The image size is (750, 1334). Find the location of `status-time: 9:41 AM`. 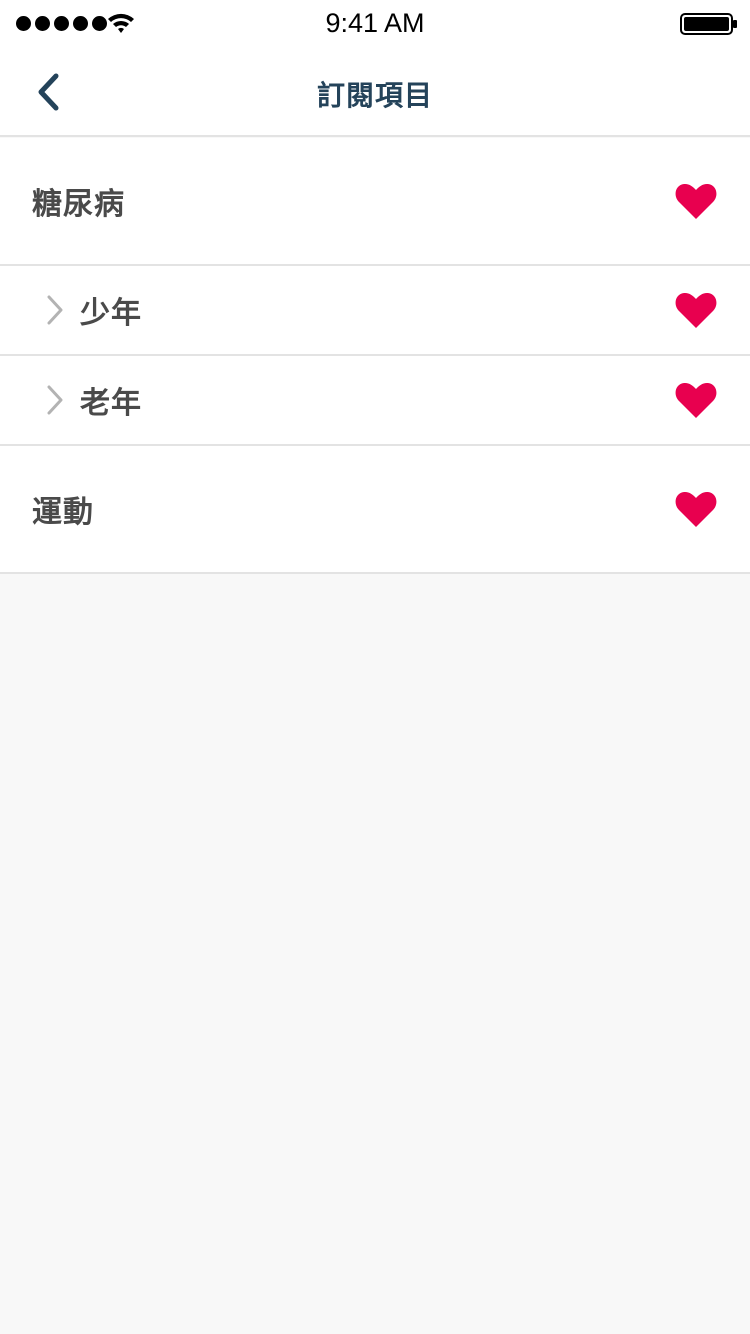

status-time: 9:41 AM is located at coordinates (375, 23).